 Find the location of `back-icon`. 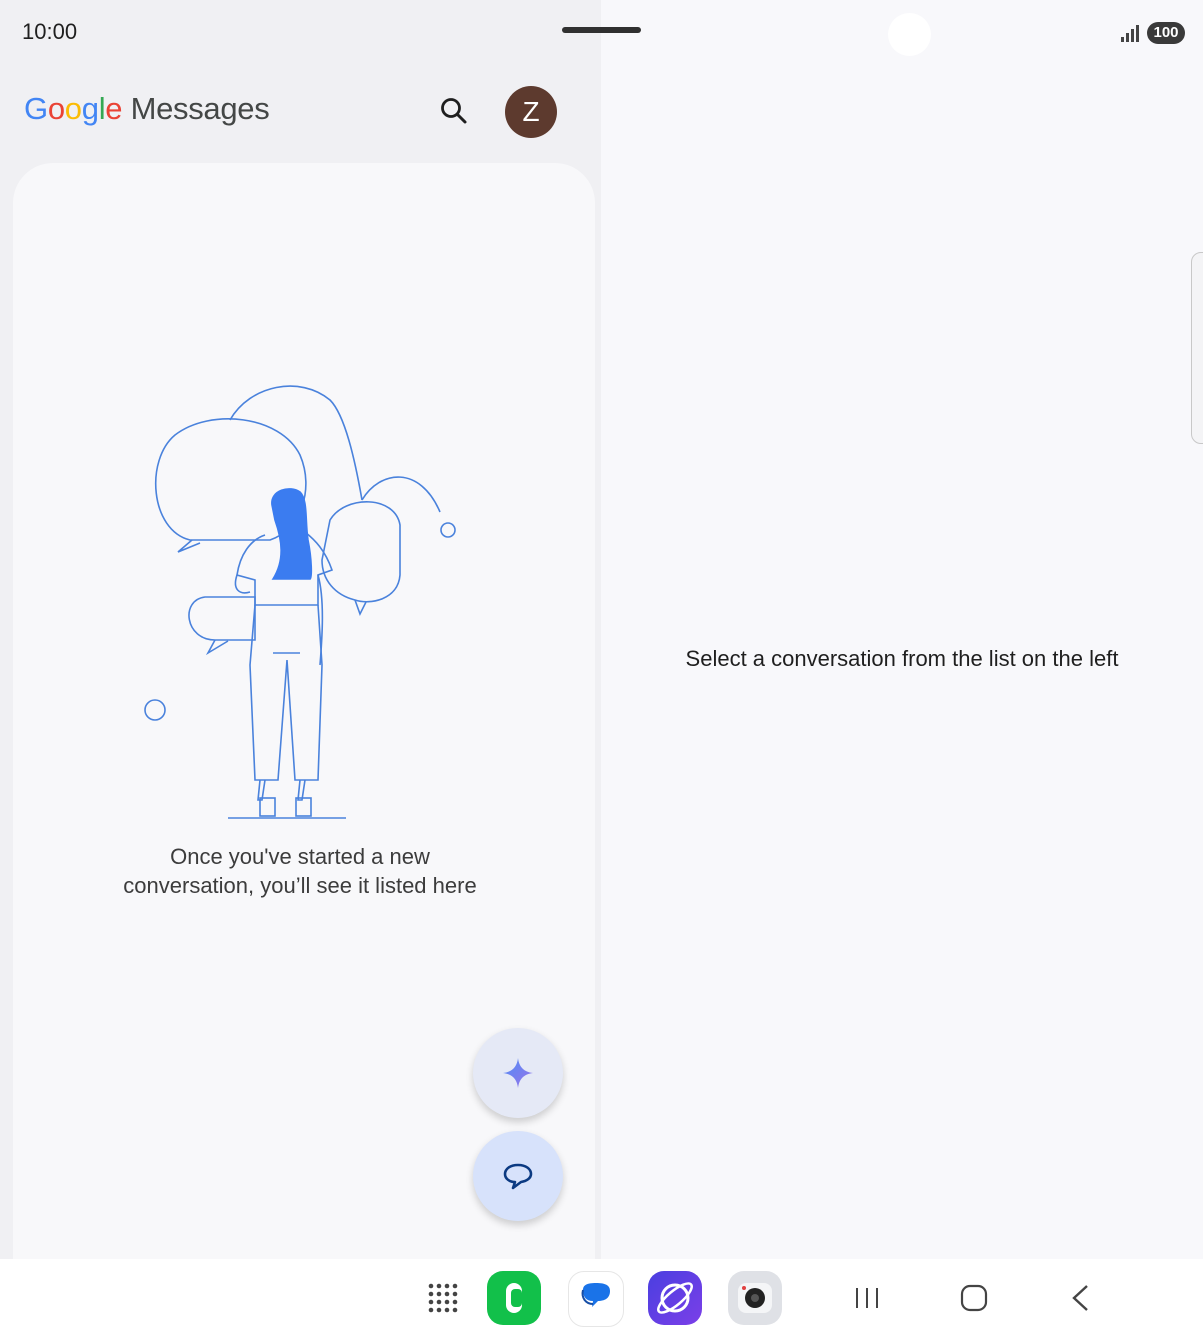

back-icon is located at coordinates (1081, 1298).